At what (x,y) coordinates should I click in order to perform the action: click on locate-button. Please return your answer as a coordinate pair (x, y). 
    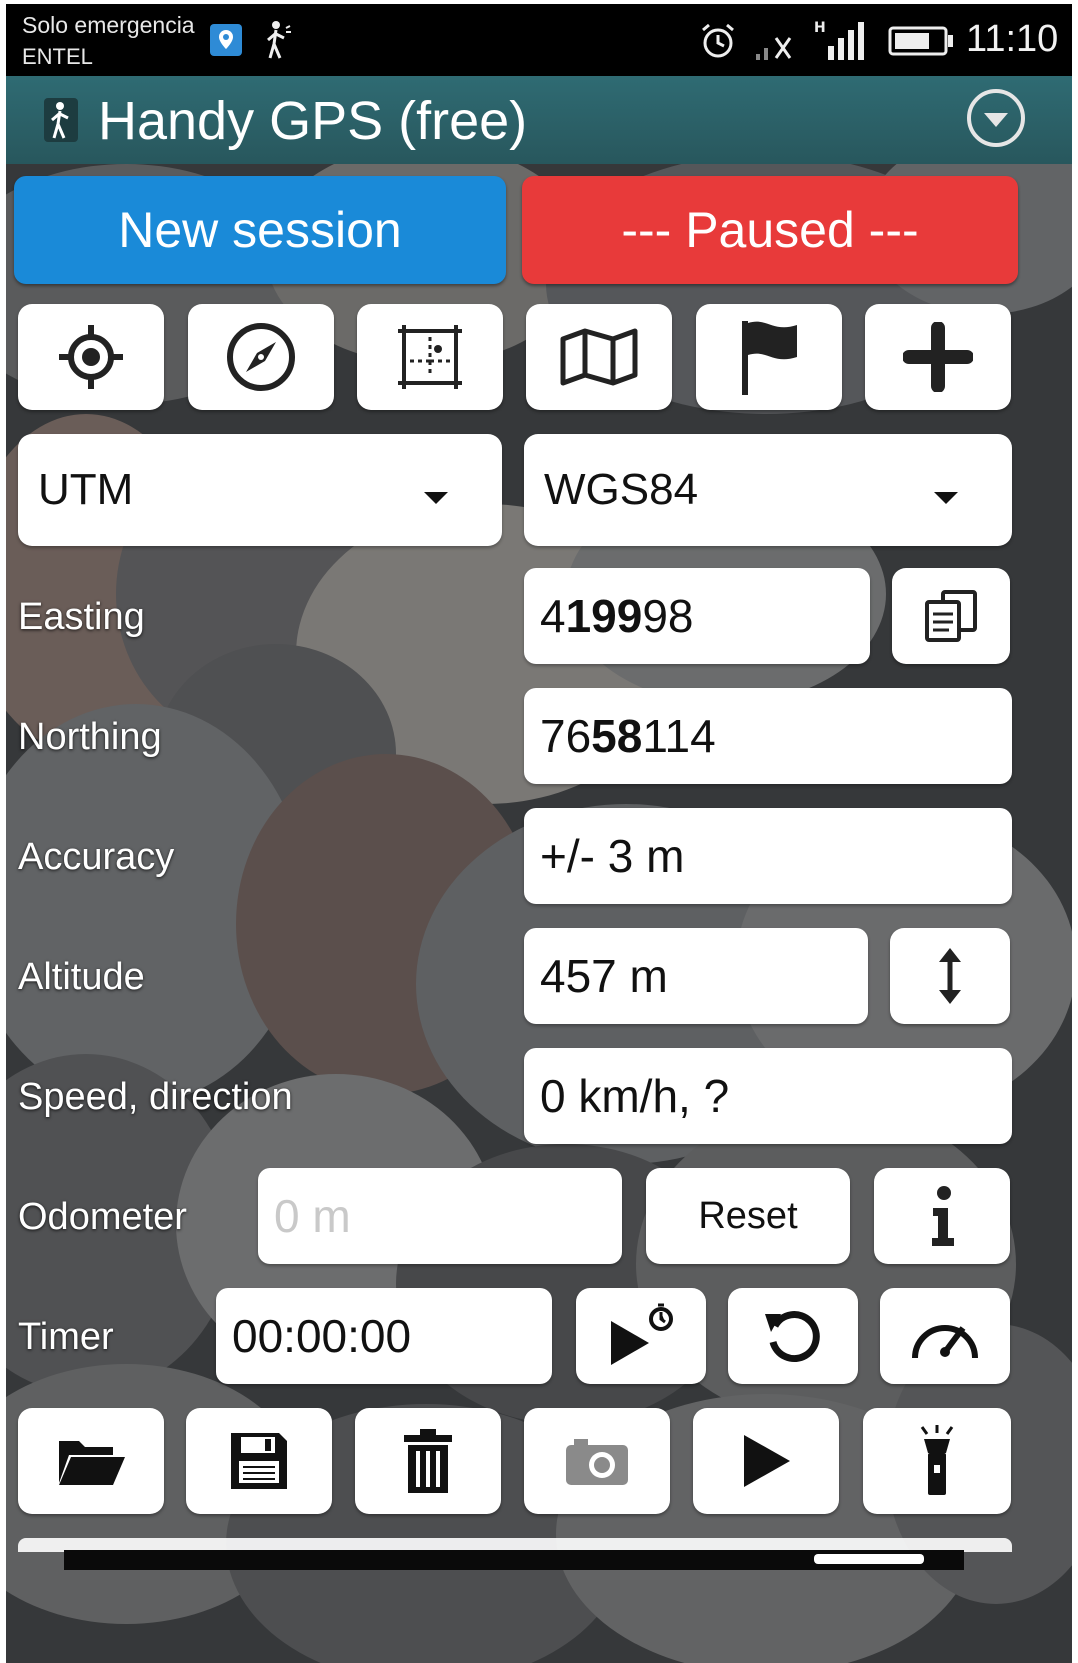
    Looking at the image, I should click on (91, 357).